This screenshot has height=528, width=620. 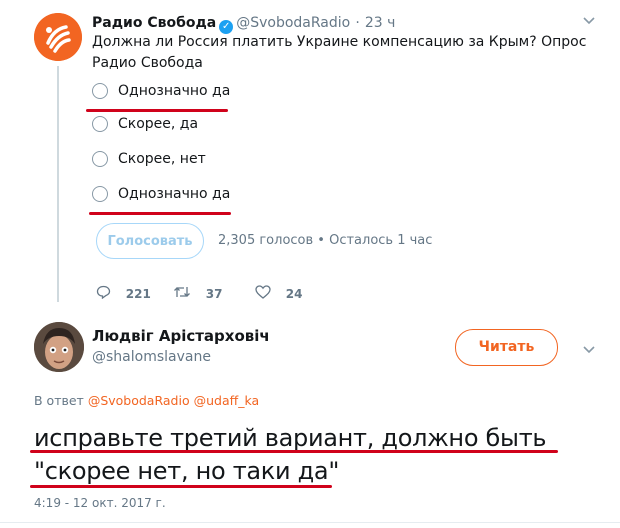 What do you see at coordinates (59, 347) in the screenshot?
I see `user-avatar` at bounding box center [59, 347].